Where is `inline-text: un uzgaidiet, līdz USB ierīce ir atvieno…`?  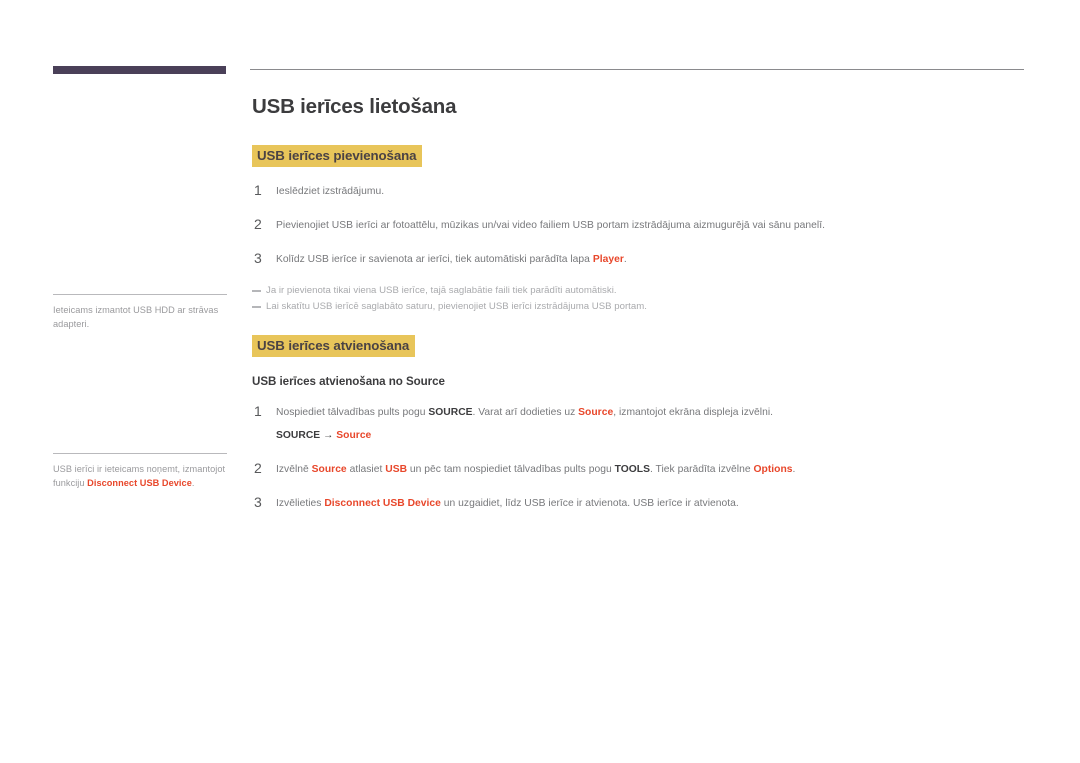 inline-text: un uzgaidiet, līdz USB ierīce ir atvieno… is located at coordinates (589, 503).